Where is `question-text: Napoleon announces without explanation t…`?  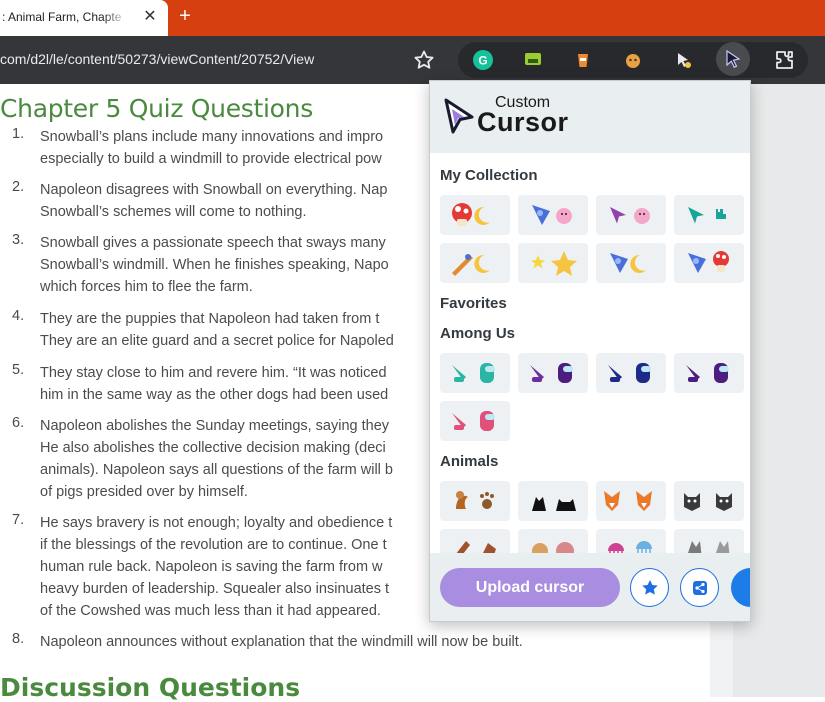 question-text: Napoleon announces without explanation t… is located at coordinates (360, 642).